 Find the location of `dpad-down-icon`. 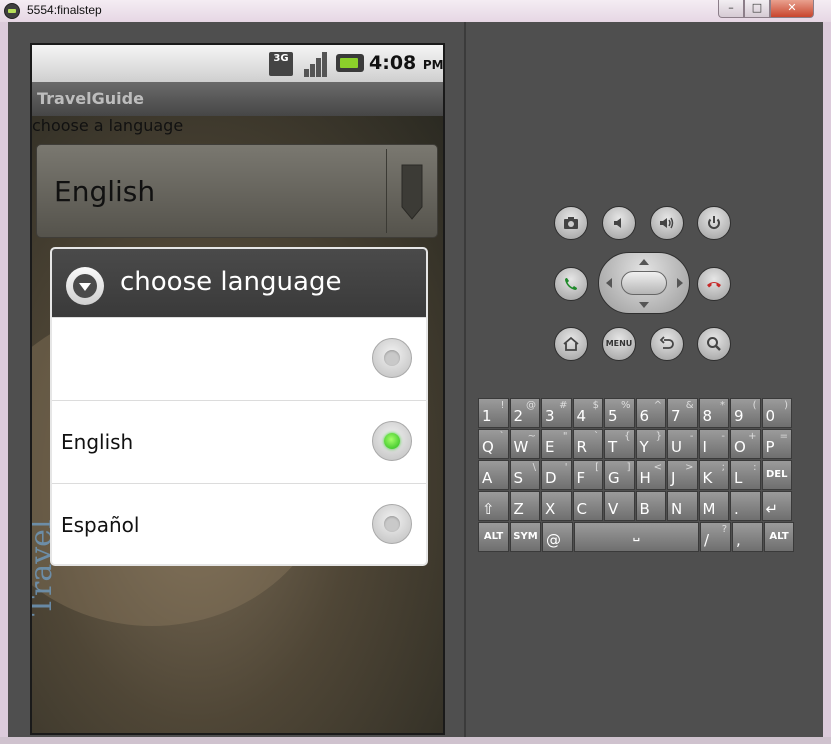

dpad-down-icon is located at coordinates (644, 305).